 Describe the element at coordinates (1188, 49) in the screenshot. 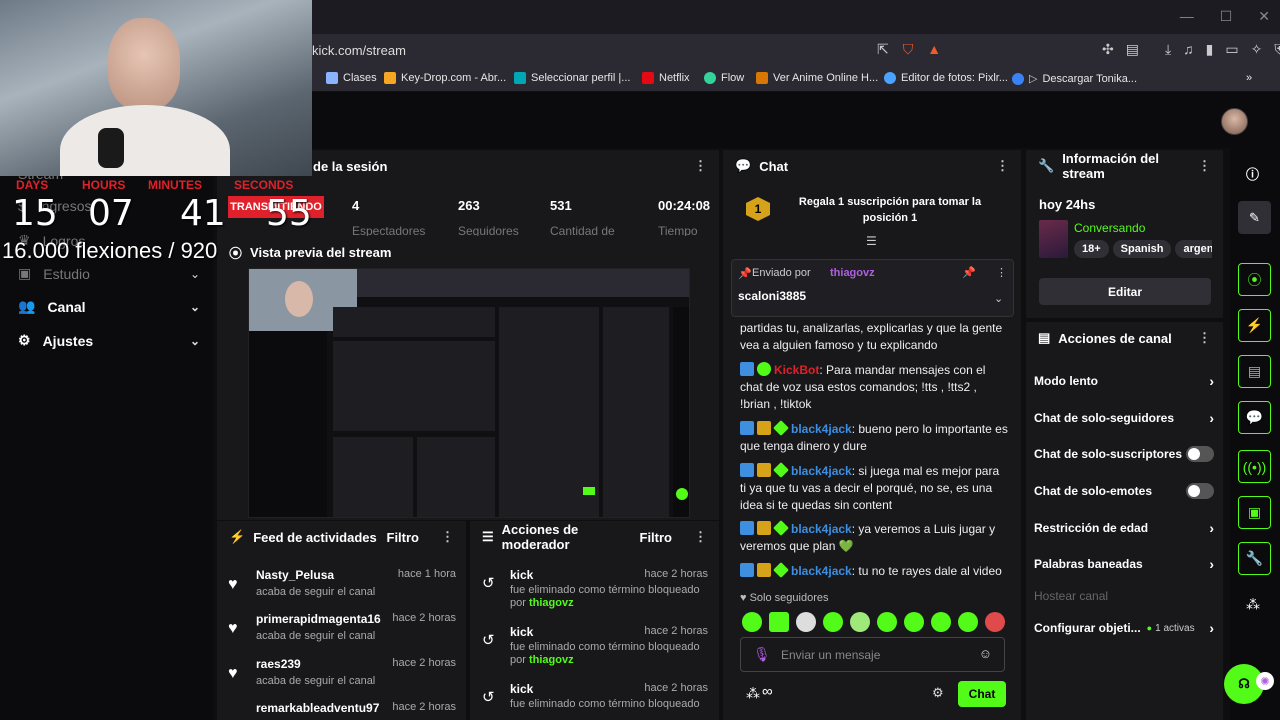

I see `music-icon: ♫` at that location.